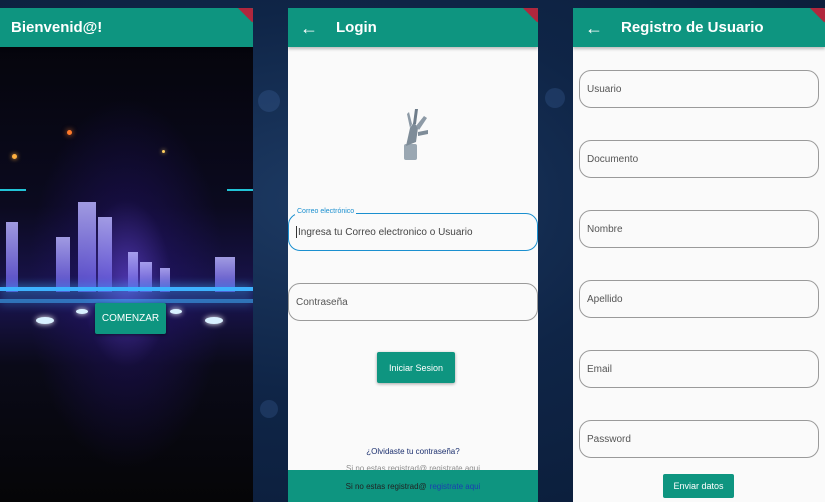  Describe the element at coordinates (385, 232) in the screenshot. I see `email-field-placeholder: Ingresa tu Correo electronico o Usuario` at that location.